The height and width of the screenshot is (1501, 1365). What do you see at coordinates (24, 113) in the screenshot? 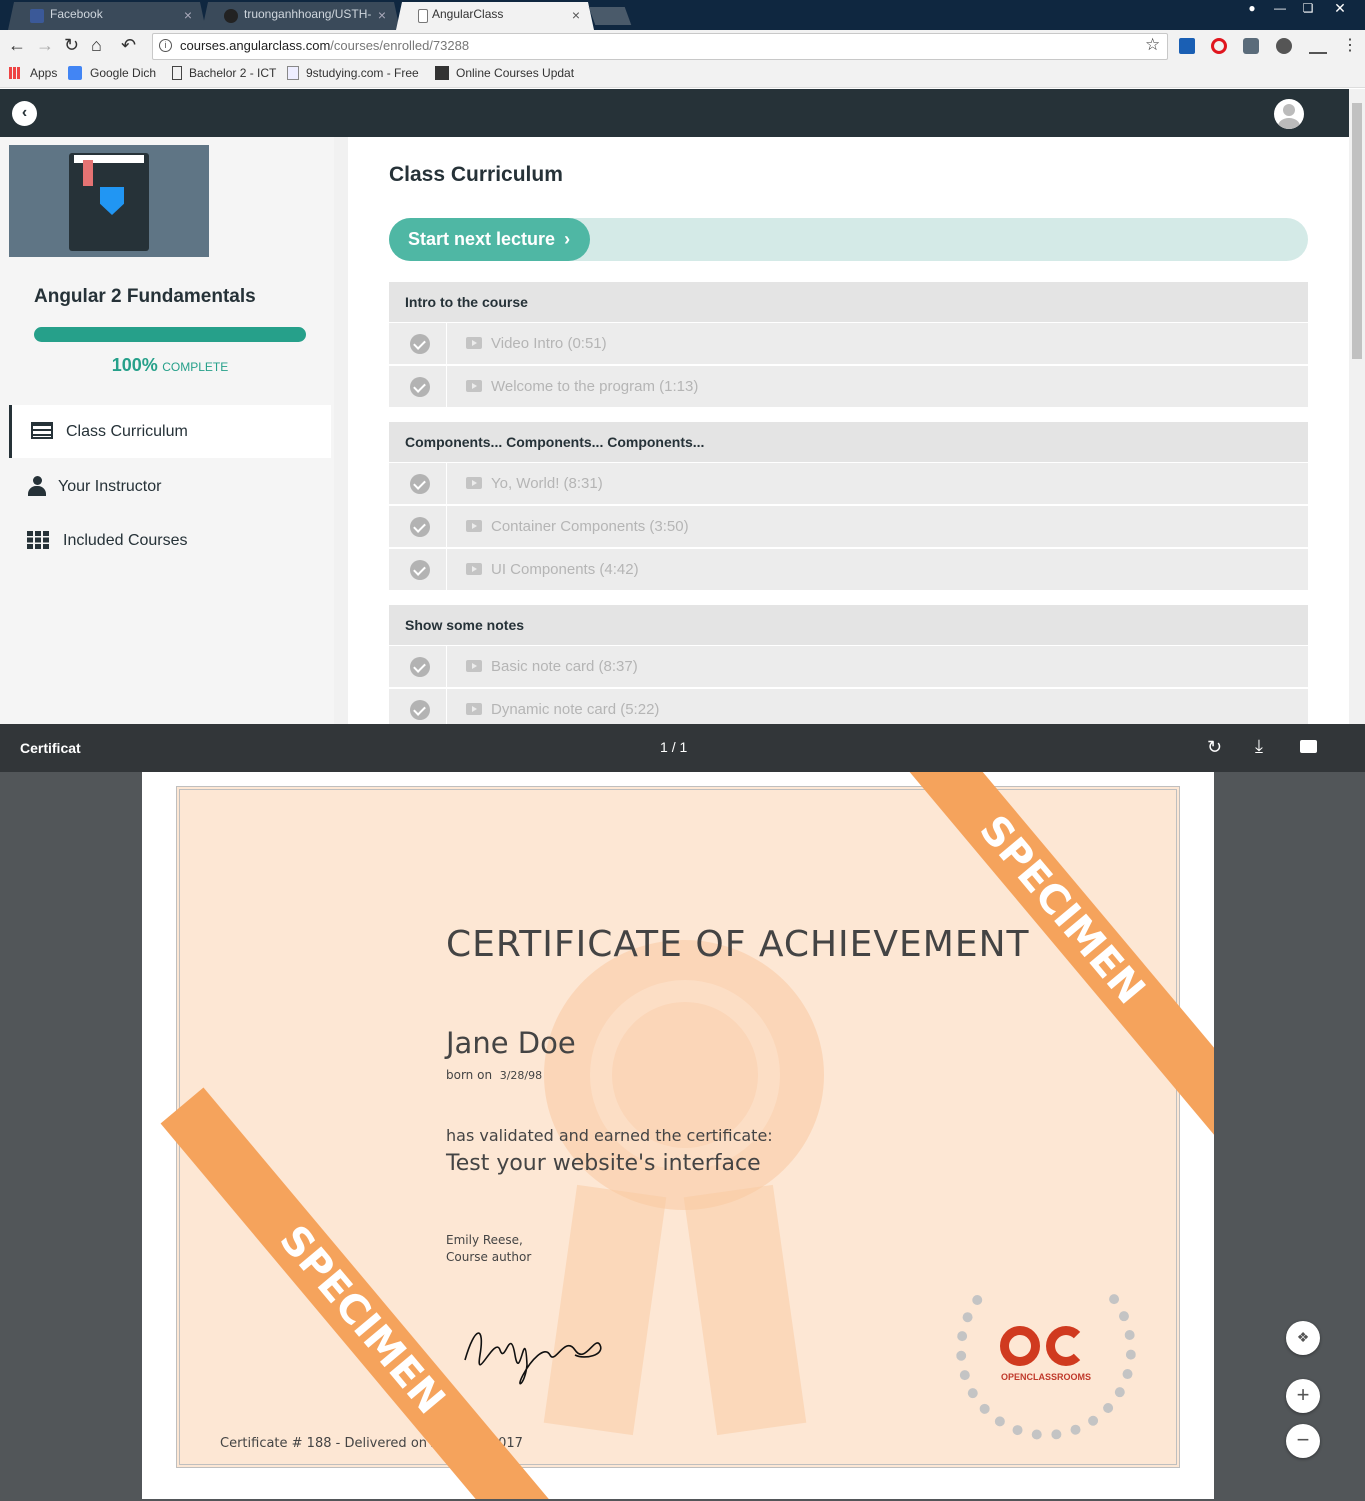
I see `back-circle-icon: ‹` at bounding box center [24, 113].